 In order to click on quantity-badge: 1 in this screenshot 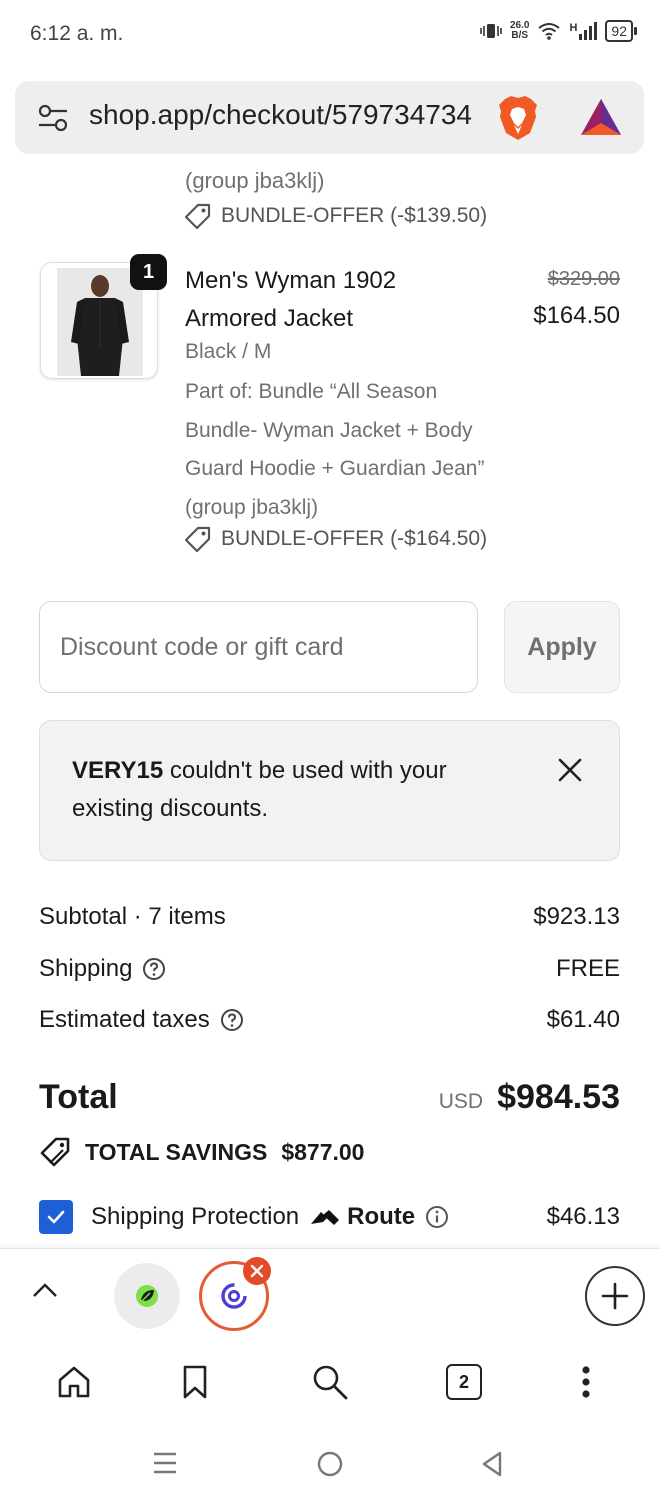, I will do `click(148, 272)`.